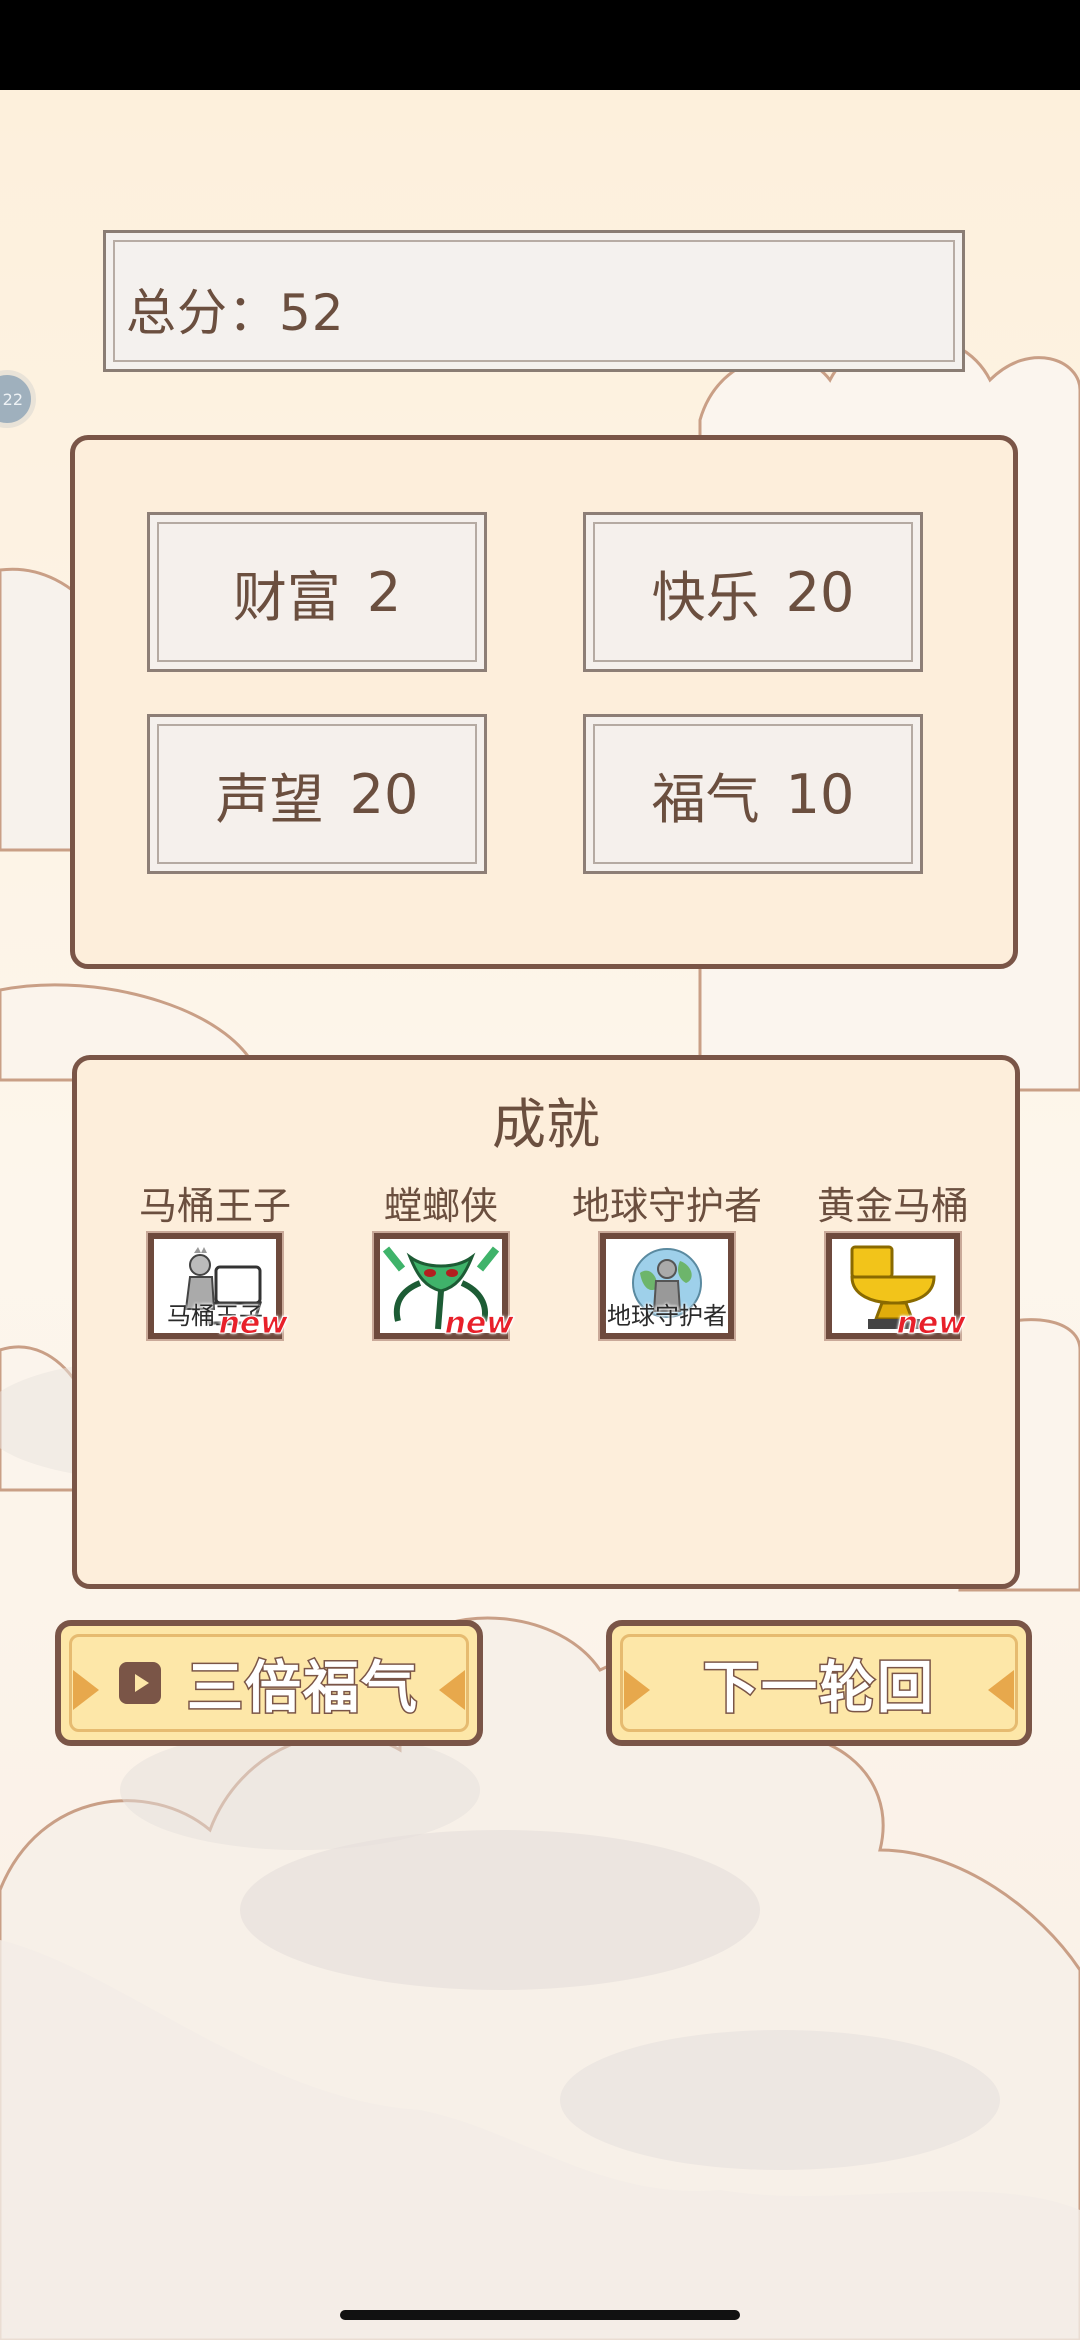  Describe the element at coordinates (667, 1286) in the screenshot. I see `earth-guardian-icon: 地球守护者` at that location.